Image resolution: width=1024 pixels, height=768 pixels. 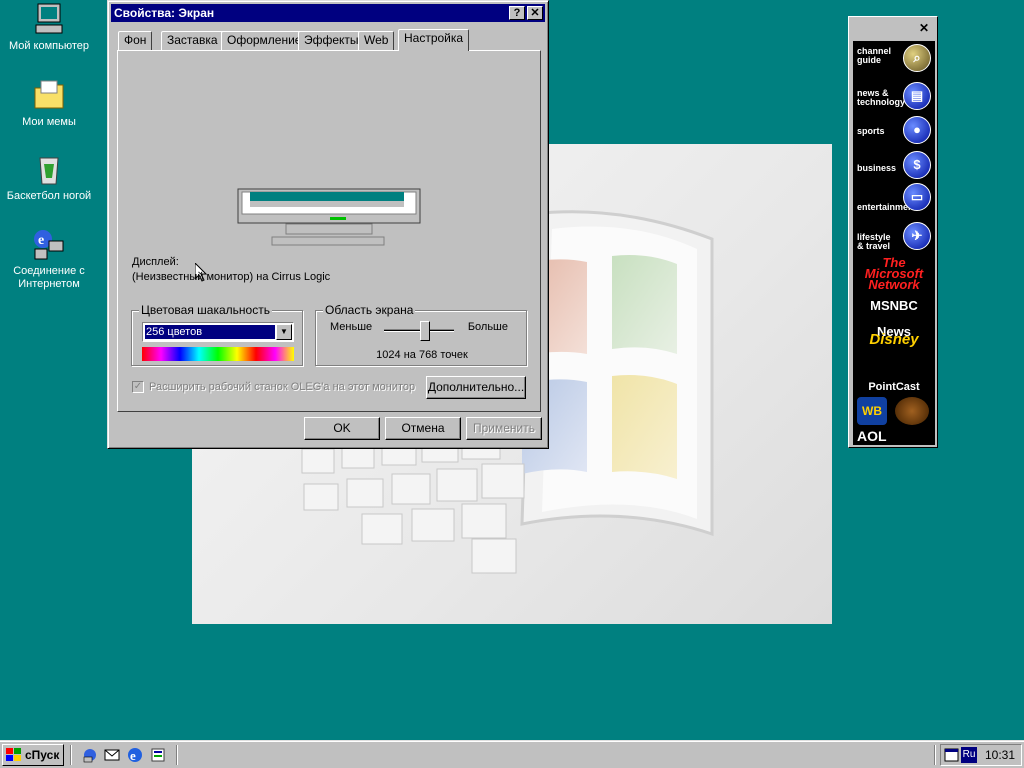 What do you see at coordinates (164, 13) in the screenshot?
I see `window-title: Свойства: Экран` at bounding box center [164, 13].